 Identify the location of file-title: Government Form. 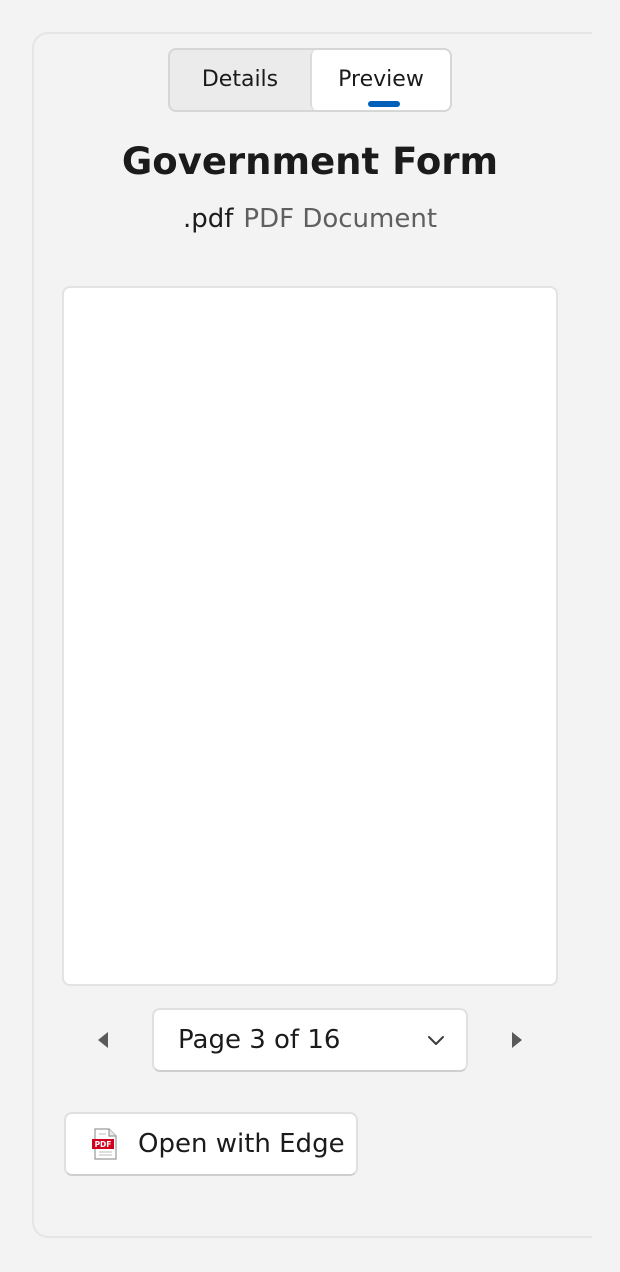
(310, 161).